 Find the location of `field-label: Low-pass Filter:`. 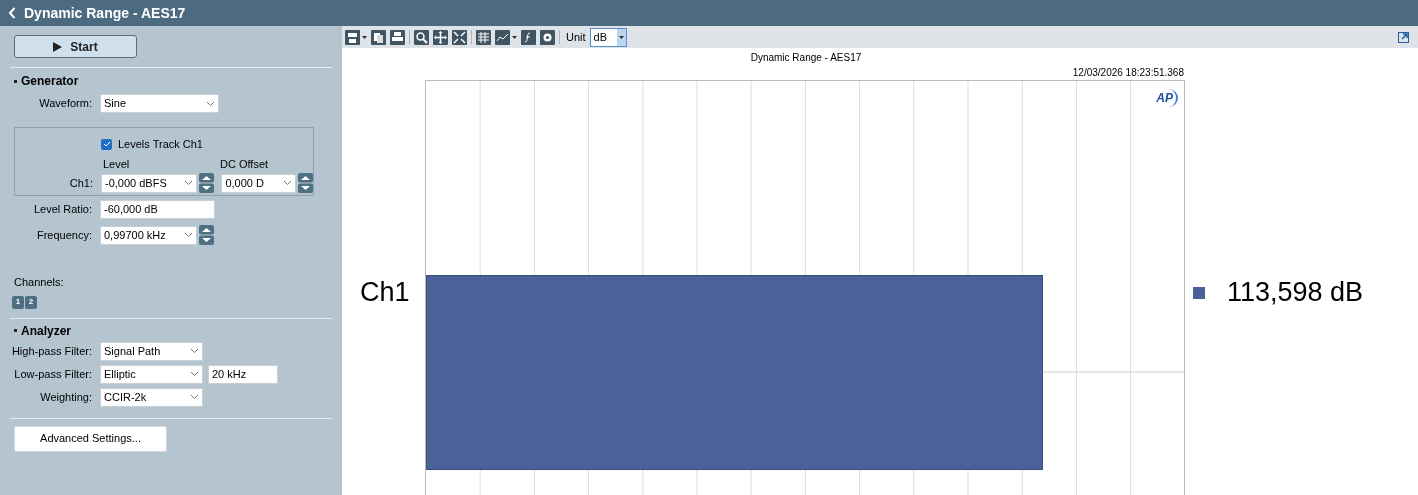

field-label: Low-pass Filter: is located at coordinates (52, 374).